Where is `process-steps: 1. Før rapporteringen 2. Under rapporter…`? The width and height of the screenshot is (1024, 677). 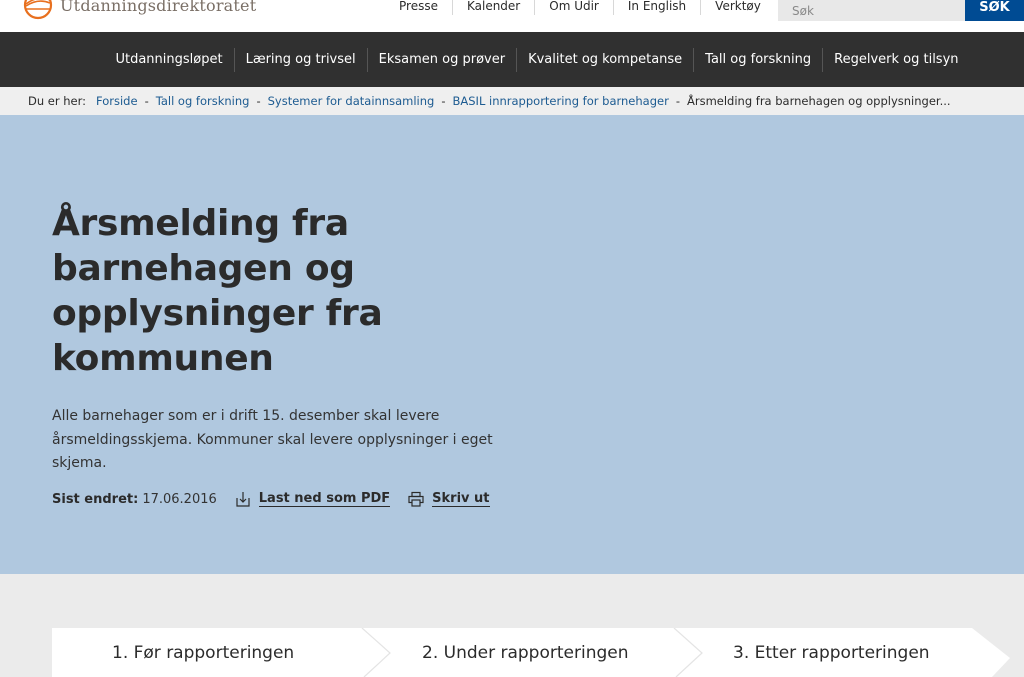 process-steps: 1. Før rapporteringen 2. Under rapporter… is located at coordinates (538, 652).